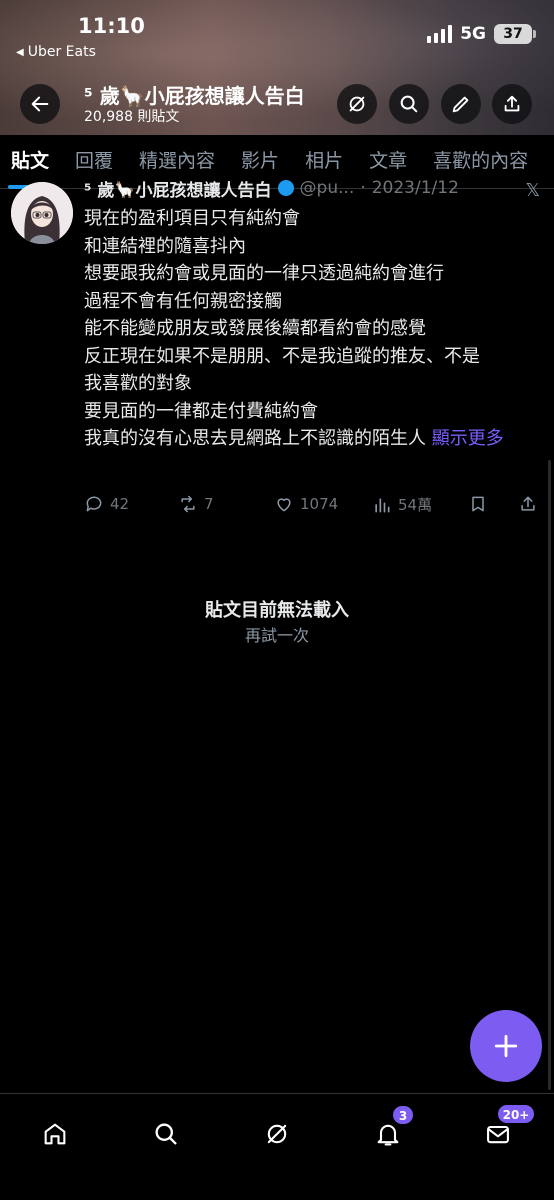 This screenshot has height=1200, width=554. What do you see at coordinates (165, 246) in the screenshot?
I see `post-line: 和連結裡的隨喜抖內` at bounding box center [165, 246].